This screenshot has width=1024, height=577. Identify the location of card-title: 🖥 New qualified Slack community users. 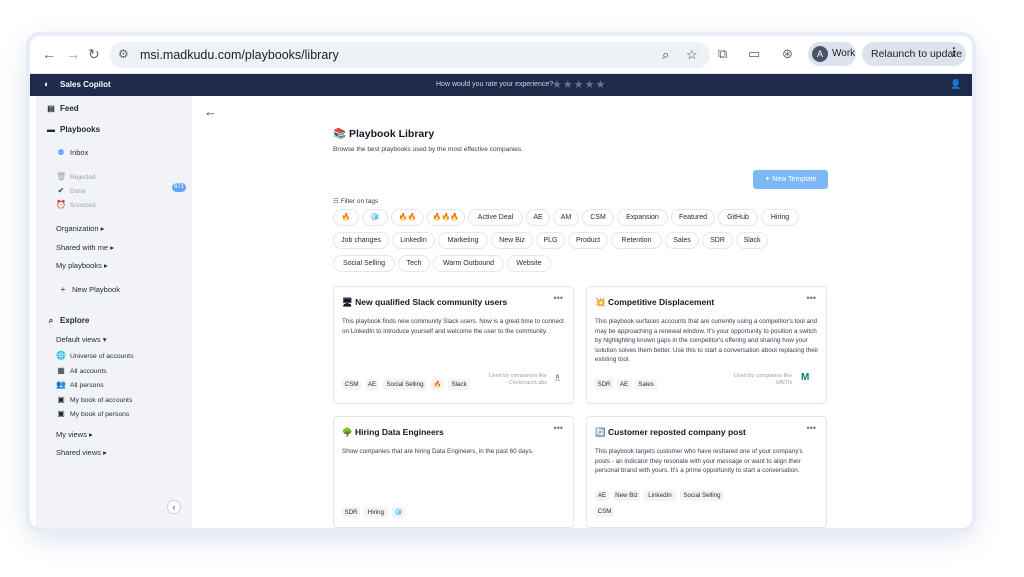
(425, 302).